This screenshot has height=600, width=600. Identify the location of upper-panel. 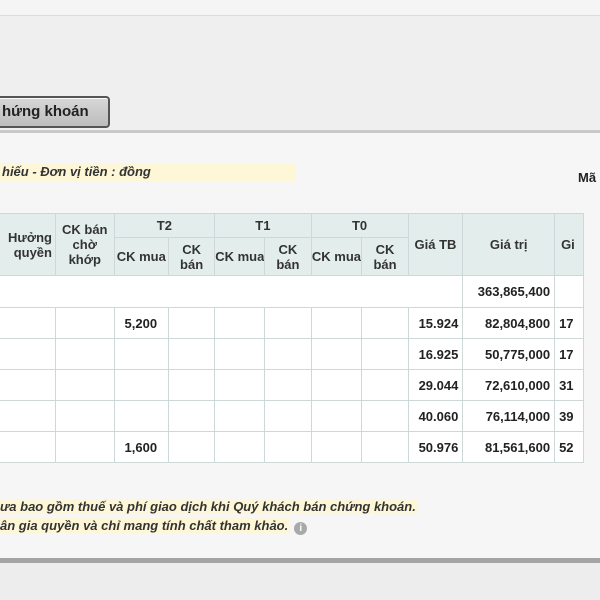
(300, 51).